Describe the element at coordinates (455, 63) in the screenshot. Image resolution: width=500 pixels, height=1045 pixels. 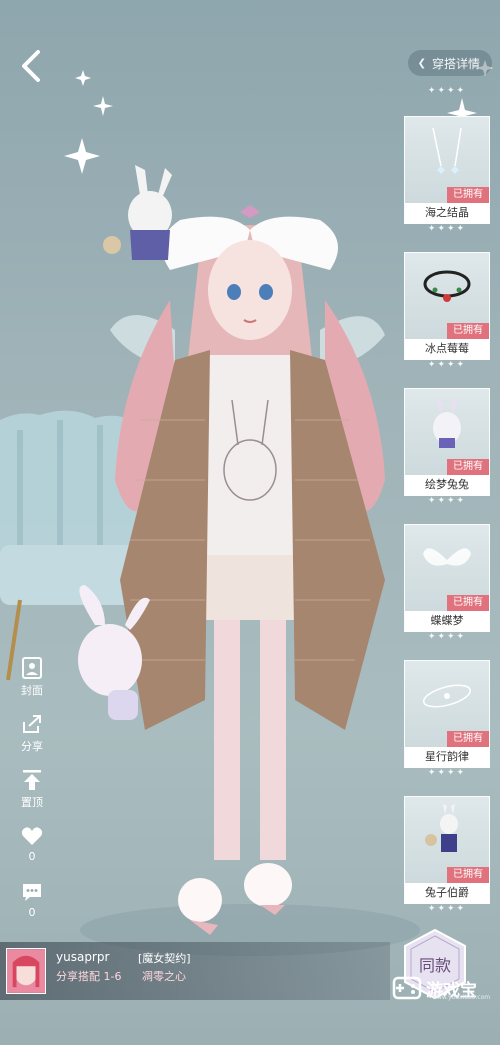
I see `outfit-detail-label: 穿搭详情` at that location.